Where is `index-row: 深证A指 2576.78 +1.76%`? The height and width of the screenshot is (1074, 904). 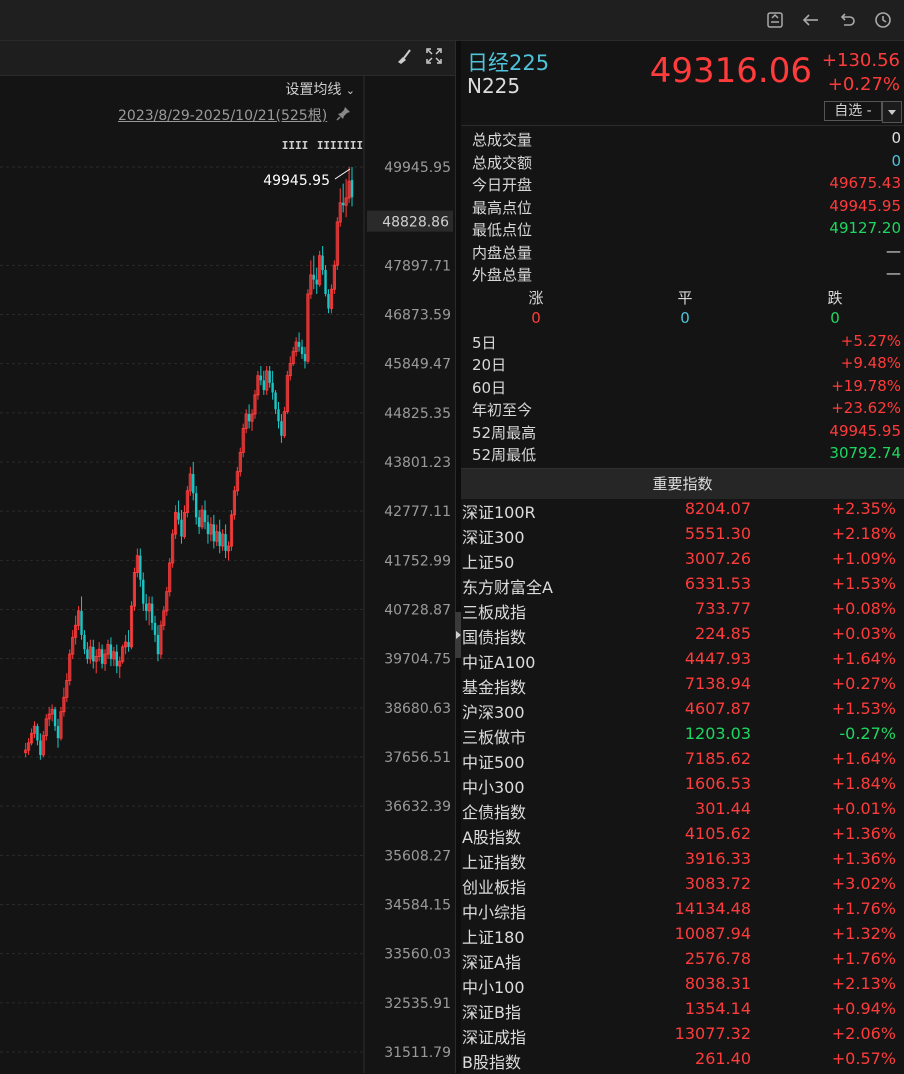
index-row: 深证A指 2576.78 +1.76% is located at coordinates (682, 961).